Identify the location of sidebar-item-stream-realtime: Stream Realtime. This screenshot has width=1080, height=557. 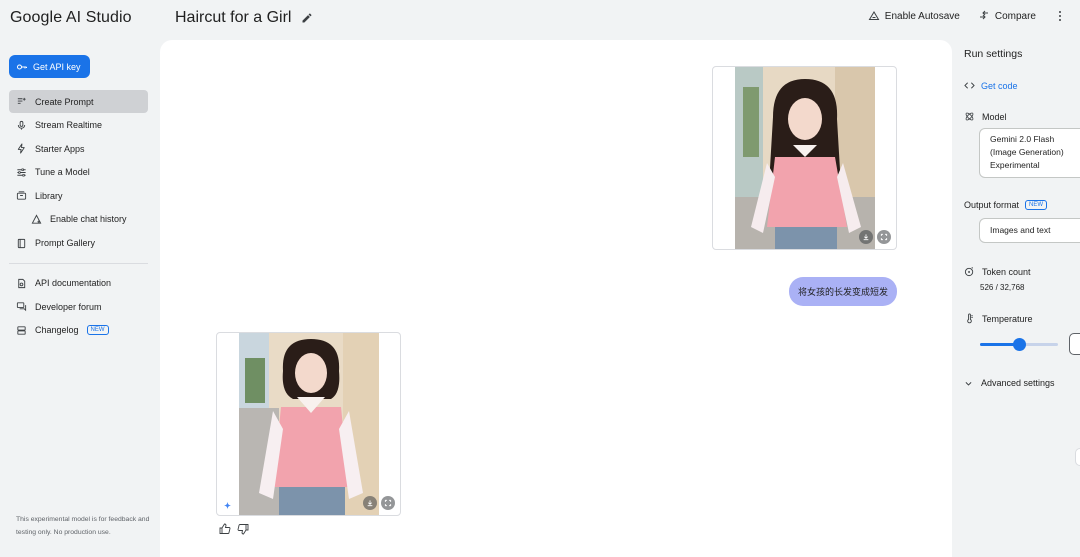
(78, 125).